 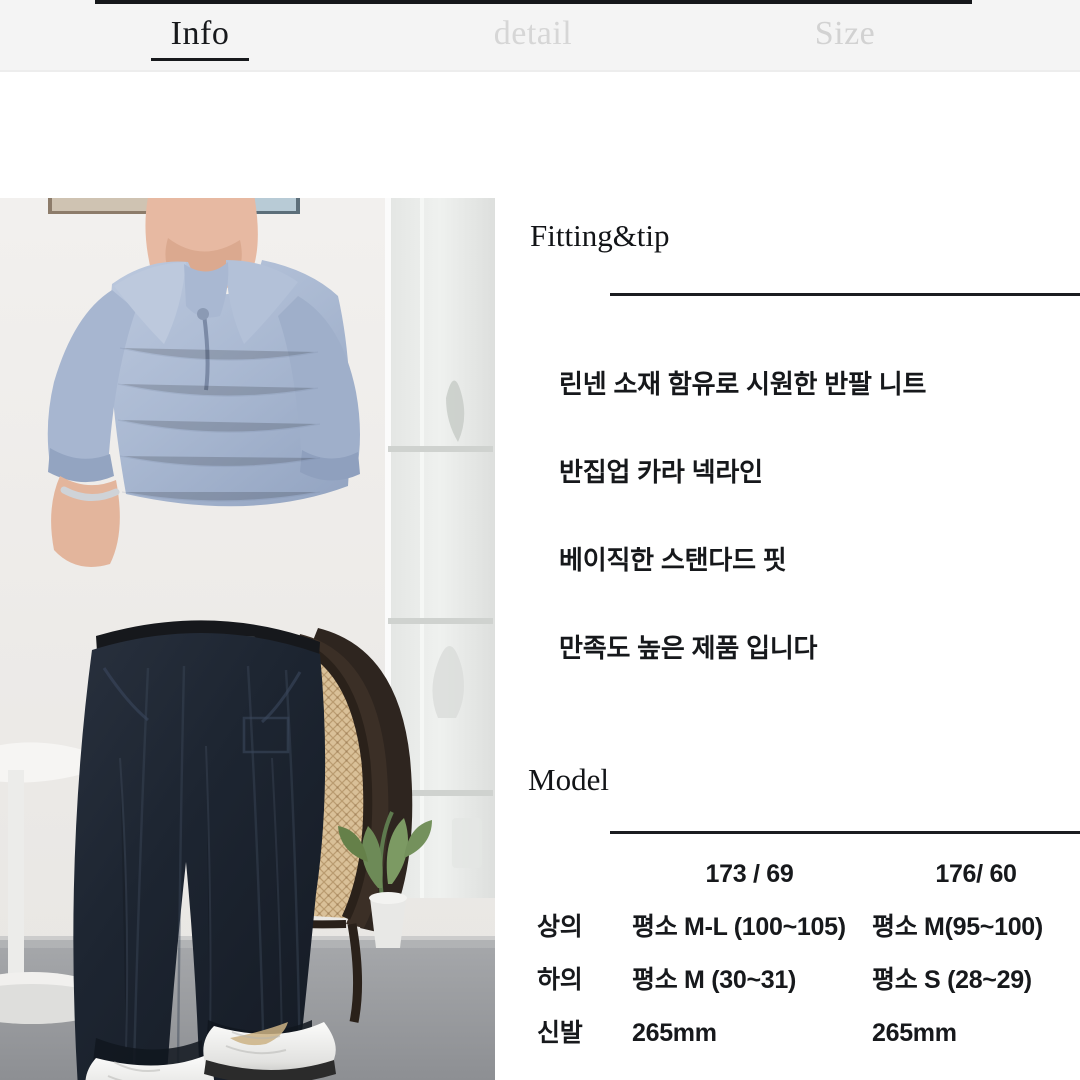 I want to click on tabbar-top-divider, so click(x=533, y=2).